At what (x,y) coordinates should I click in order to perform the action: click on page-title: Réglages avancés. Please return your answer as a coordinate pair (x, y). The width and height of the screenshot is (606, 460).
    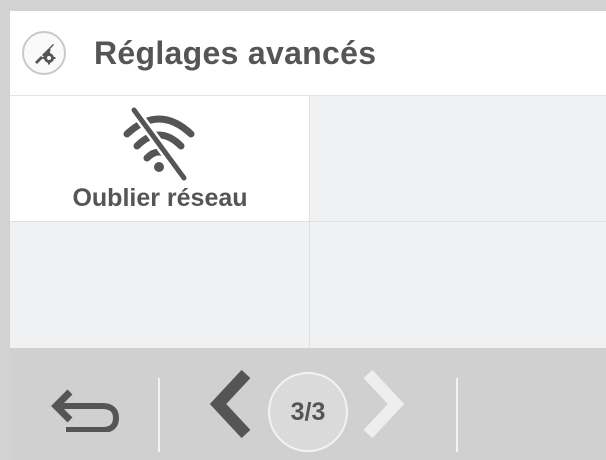
    Looking at the image, I should click on (235, 53).